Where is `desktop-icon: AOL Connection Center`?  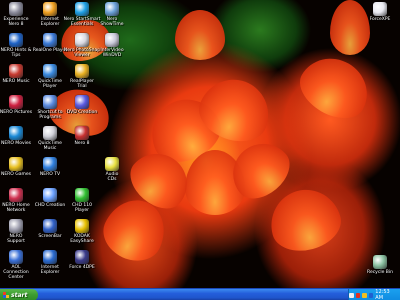 desktop-icon: AOL Connection Center is located at coordinates (17, 265).